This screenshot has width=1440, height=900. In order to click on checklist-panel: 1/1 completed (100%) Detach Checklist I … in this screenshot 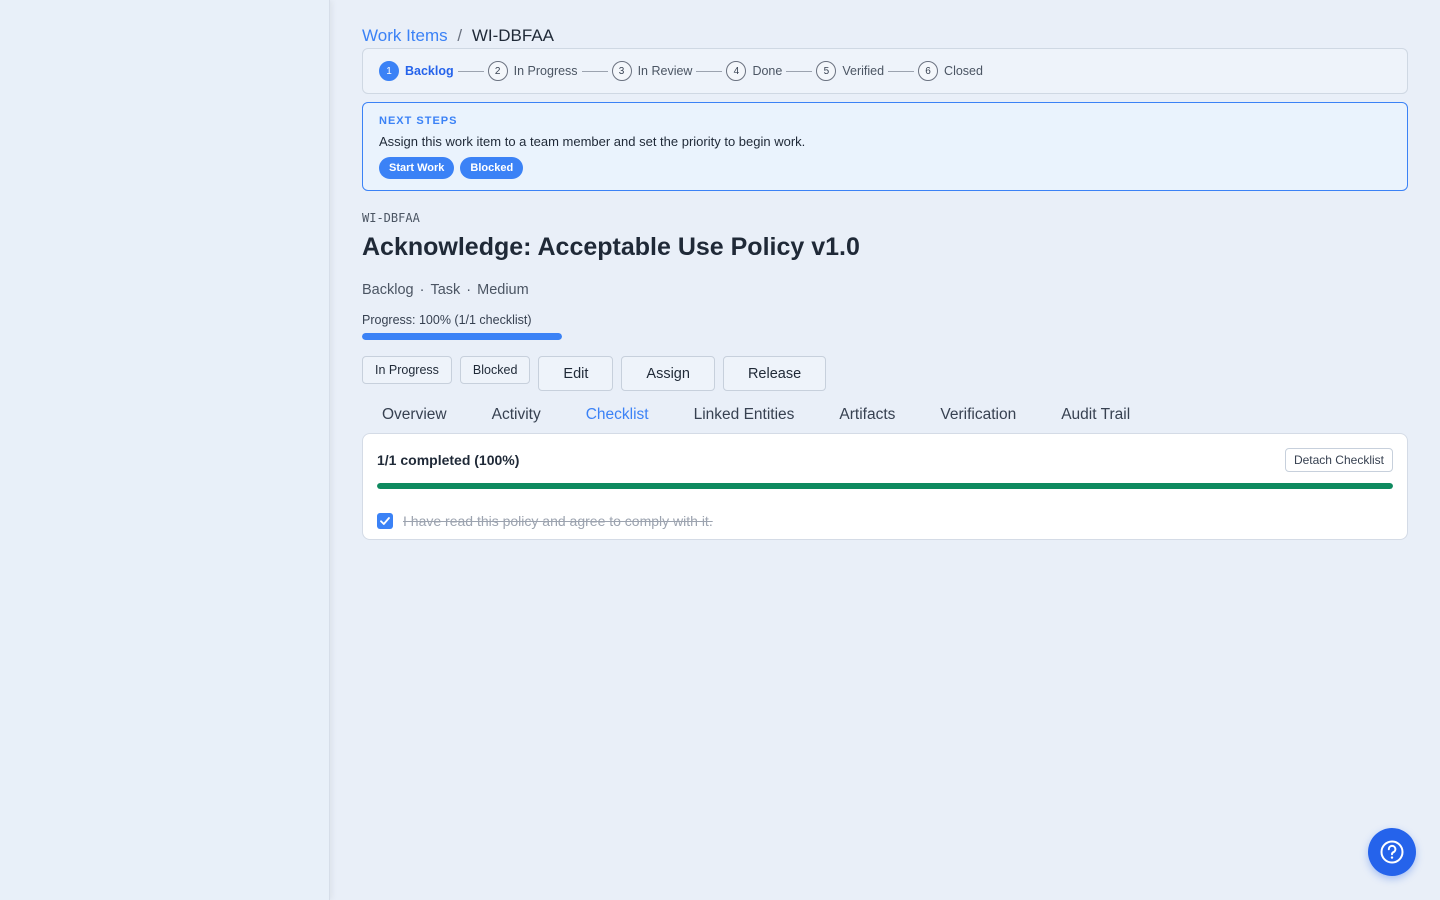, I will do `click(885, 486)`.